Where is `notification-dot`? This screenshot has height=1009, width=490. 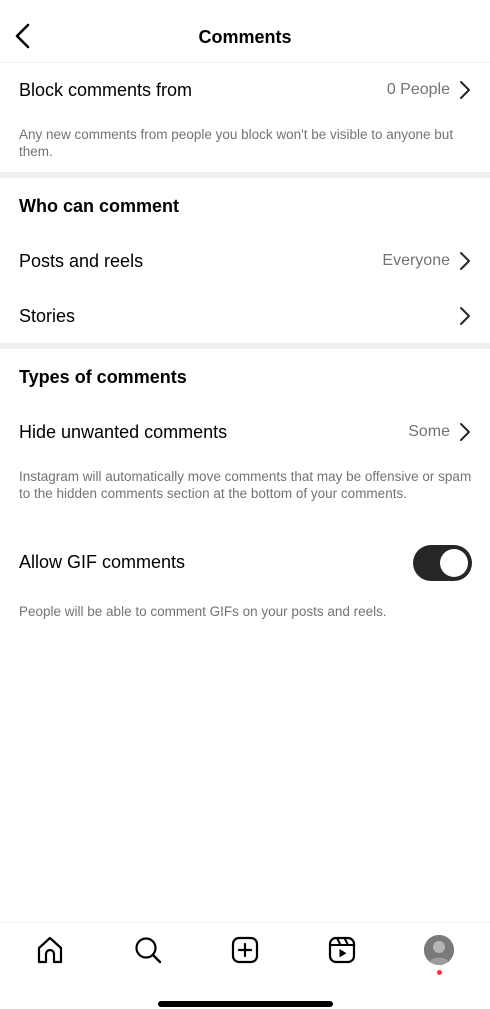 notification-dot is located at coordinates (439, 972).